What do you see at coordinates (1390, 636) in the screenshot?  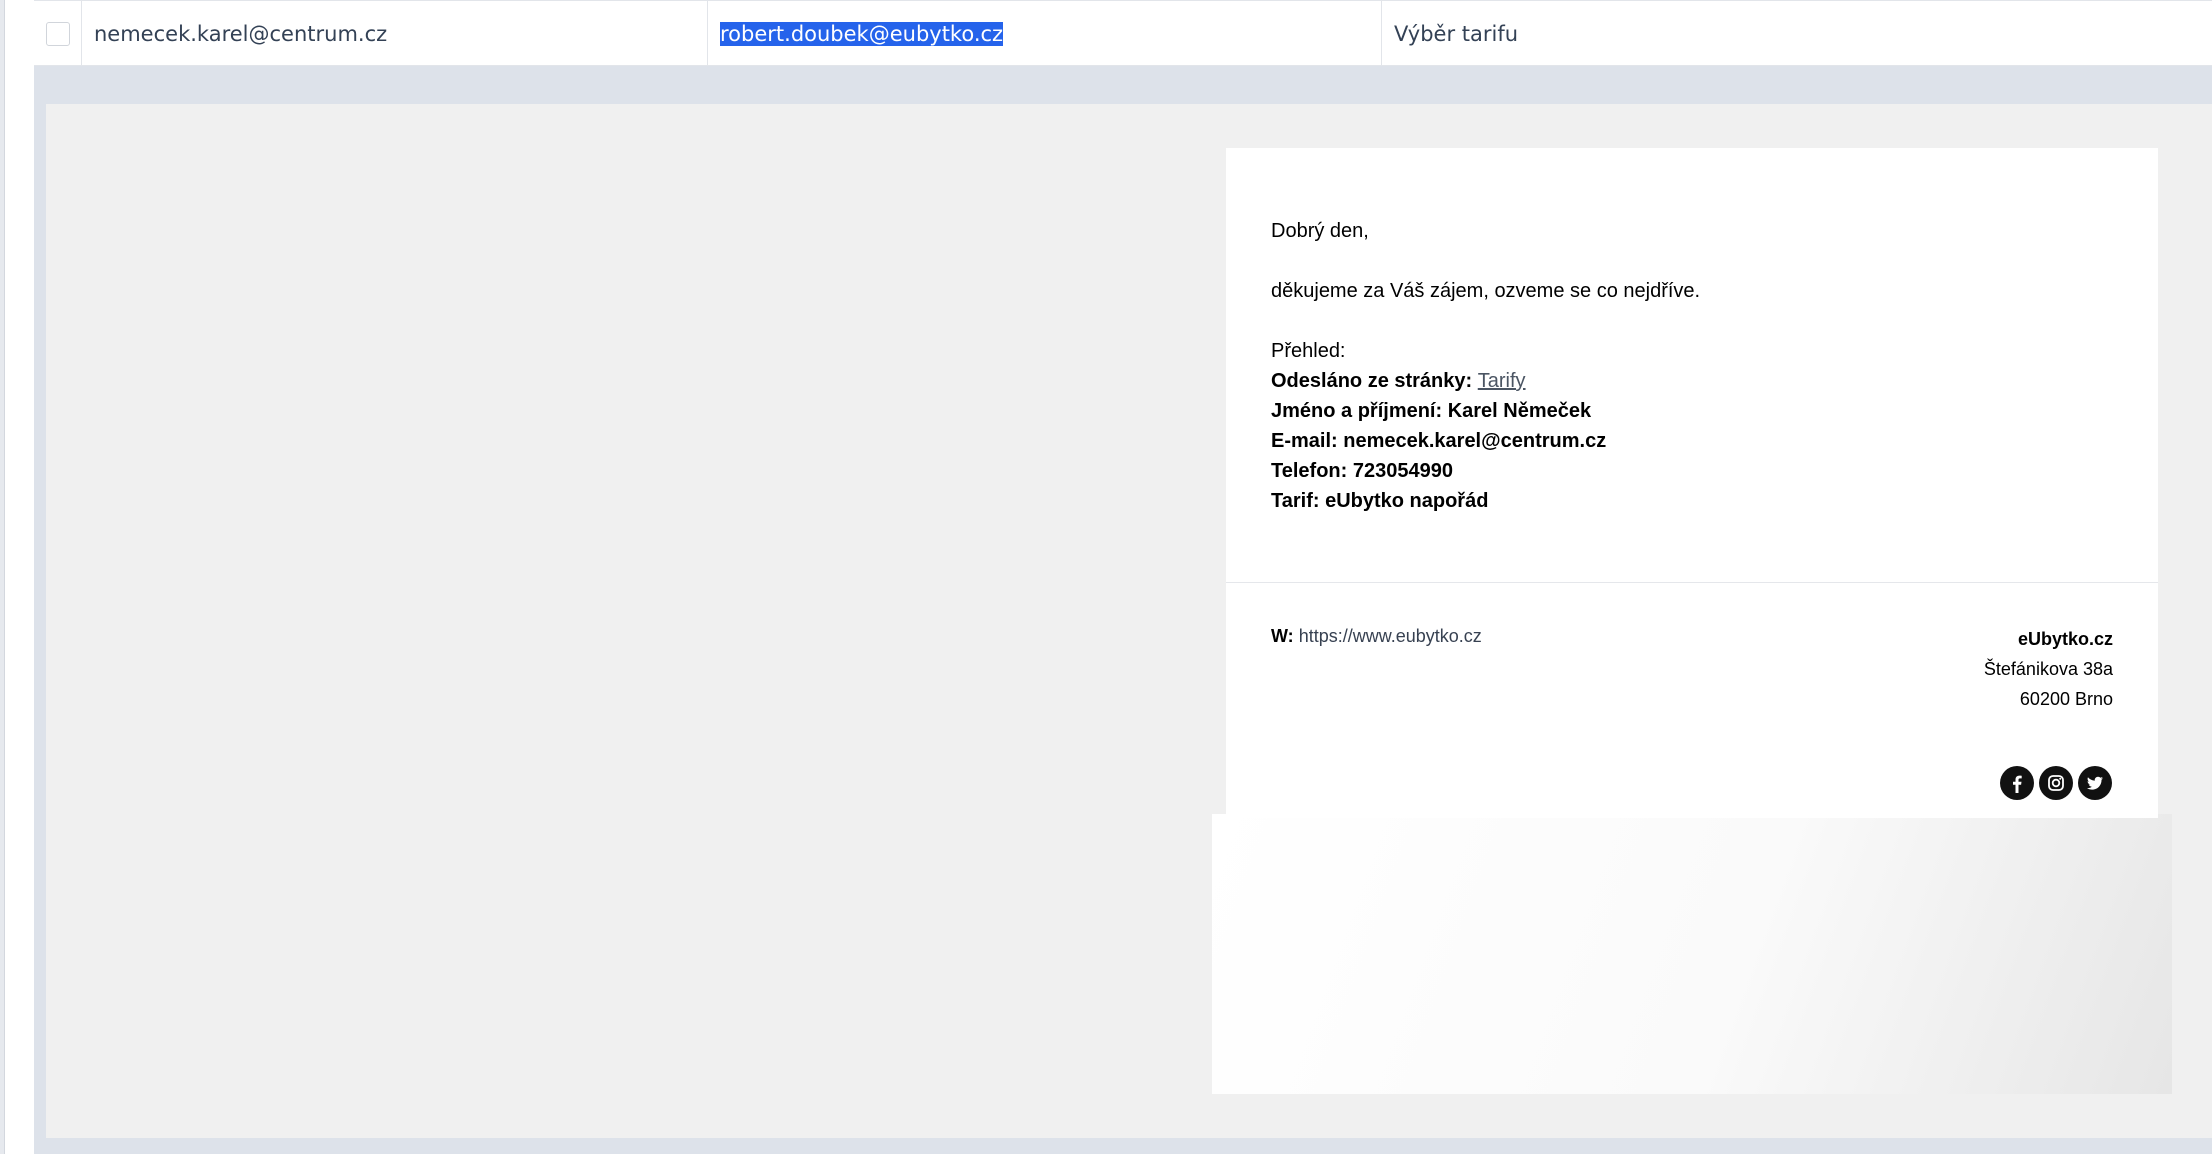 I see `web-url: https://www.eubytko.cz` at bounding box center [1390, 636].